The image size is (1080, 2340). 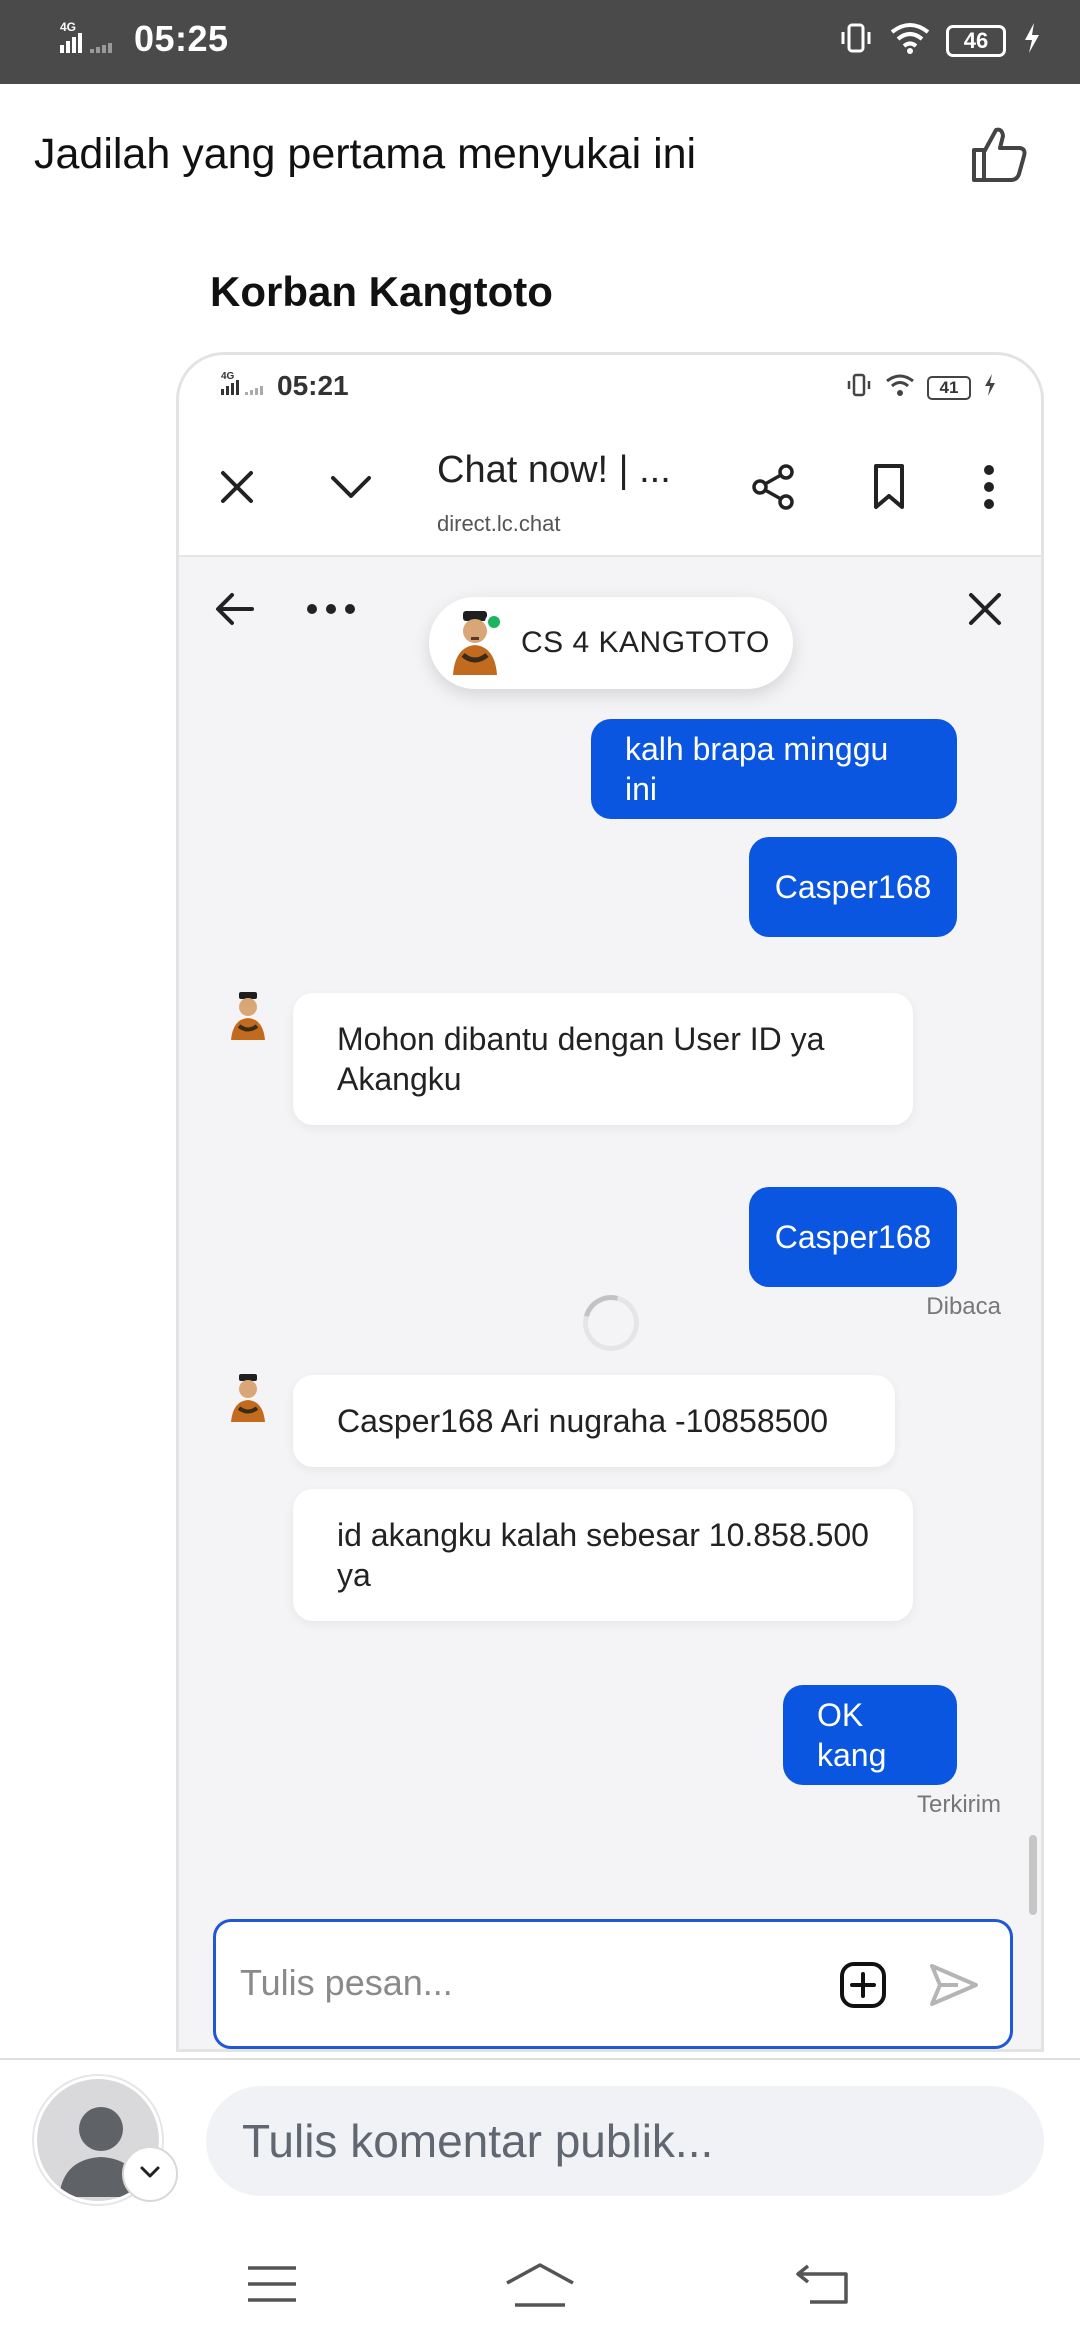 What do you see at coordinates (540, 2059) in the screenshot?
I see `divider` at bounding box center [540, 2059].